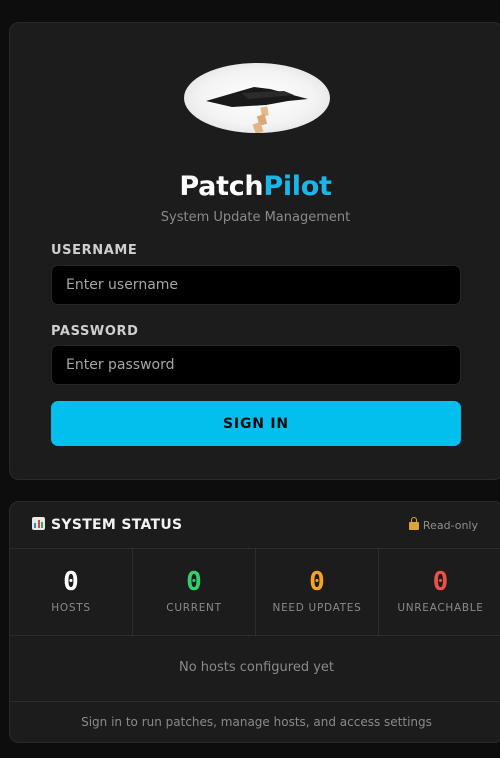 This screenshot has height=758, width=500. Describe the element at coordinates (450, 525) in the screenshot. I see `readonly-label: Read-only` at that location.